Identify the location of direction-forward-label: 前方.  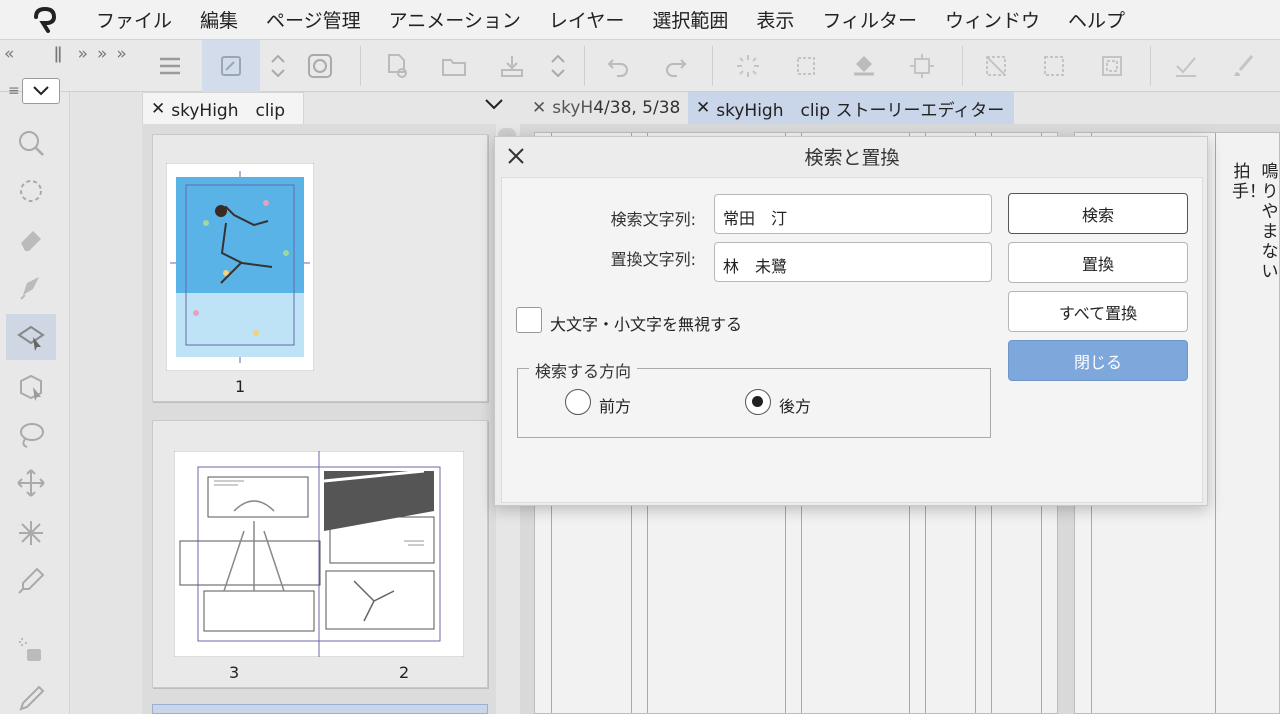
(615, 405).